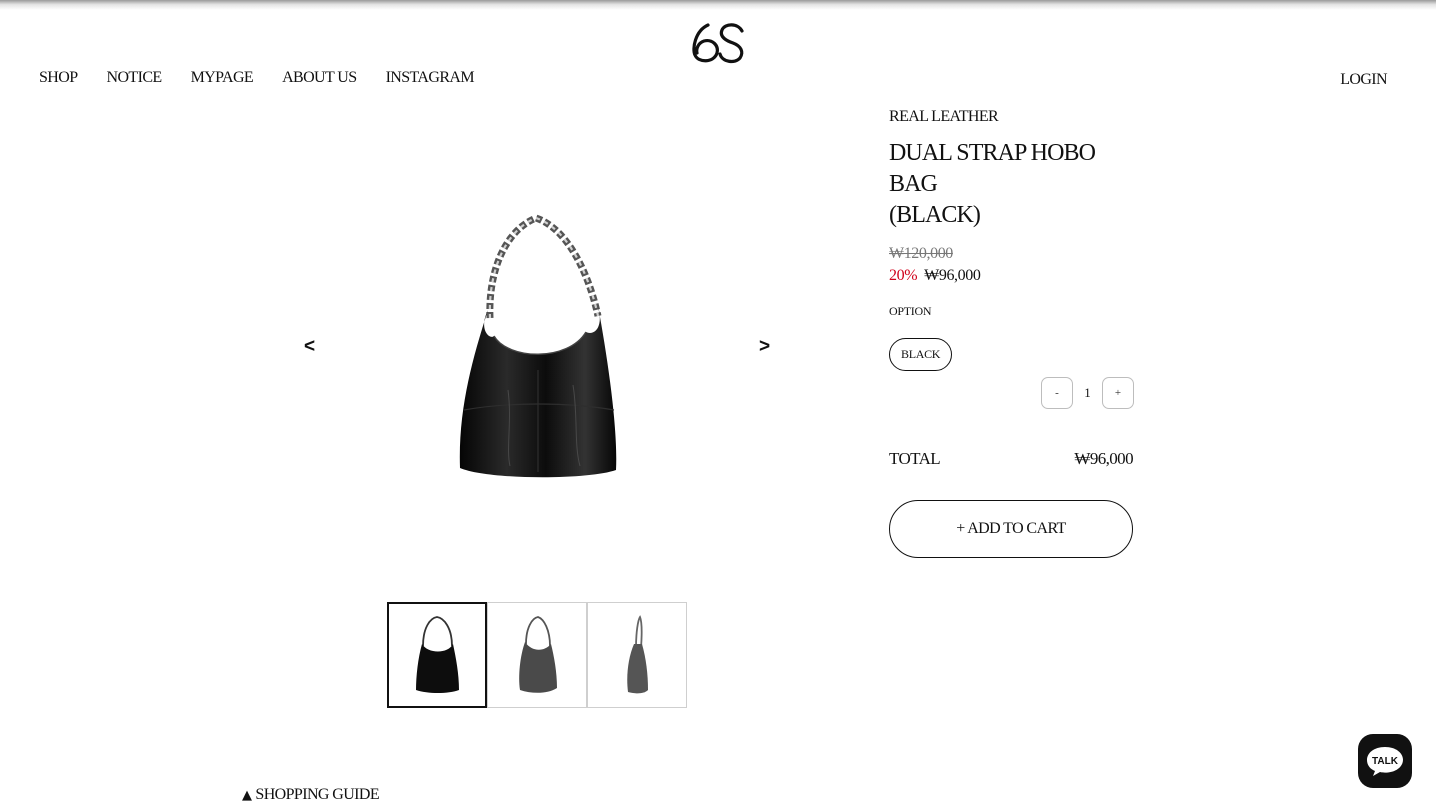  What do you see at coordinates (1011, 276) in the screenshot?
I see `sale-price-row: 20% ₩96,000` at bounding box center [1011, 276].